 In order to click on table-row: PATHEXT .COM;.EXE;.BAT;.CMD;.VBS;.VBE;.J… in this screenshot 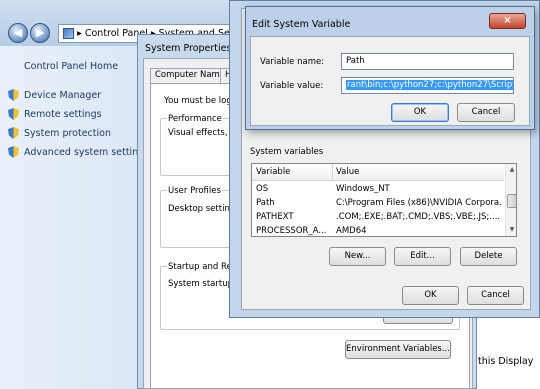, I will do `click(378, 217)`.